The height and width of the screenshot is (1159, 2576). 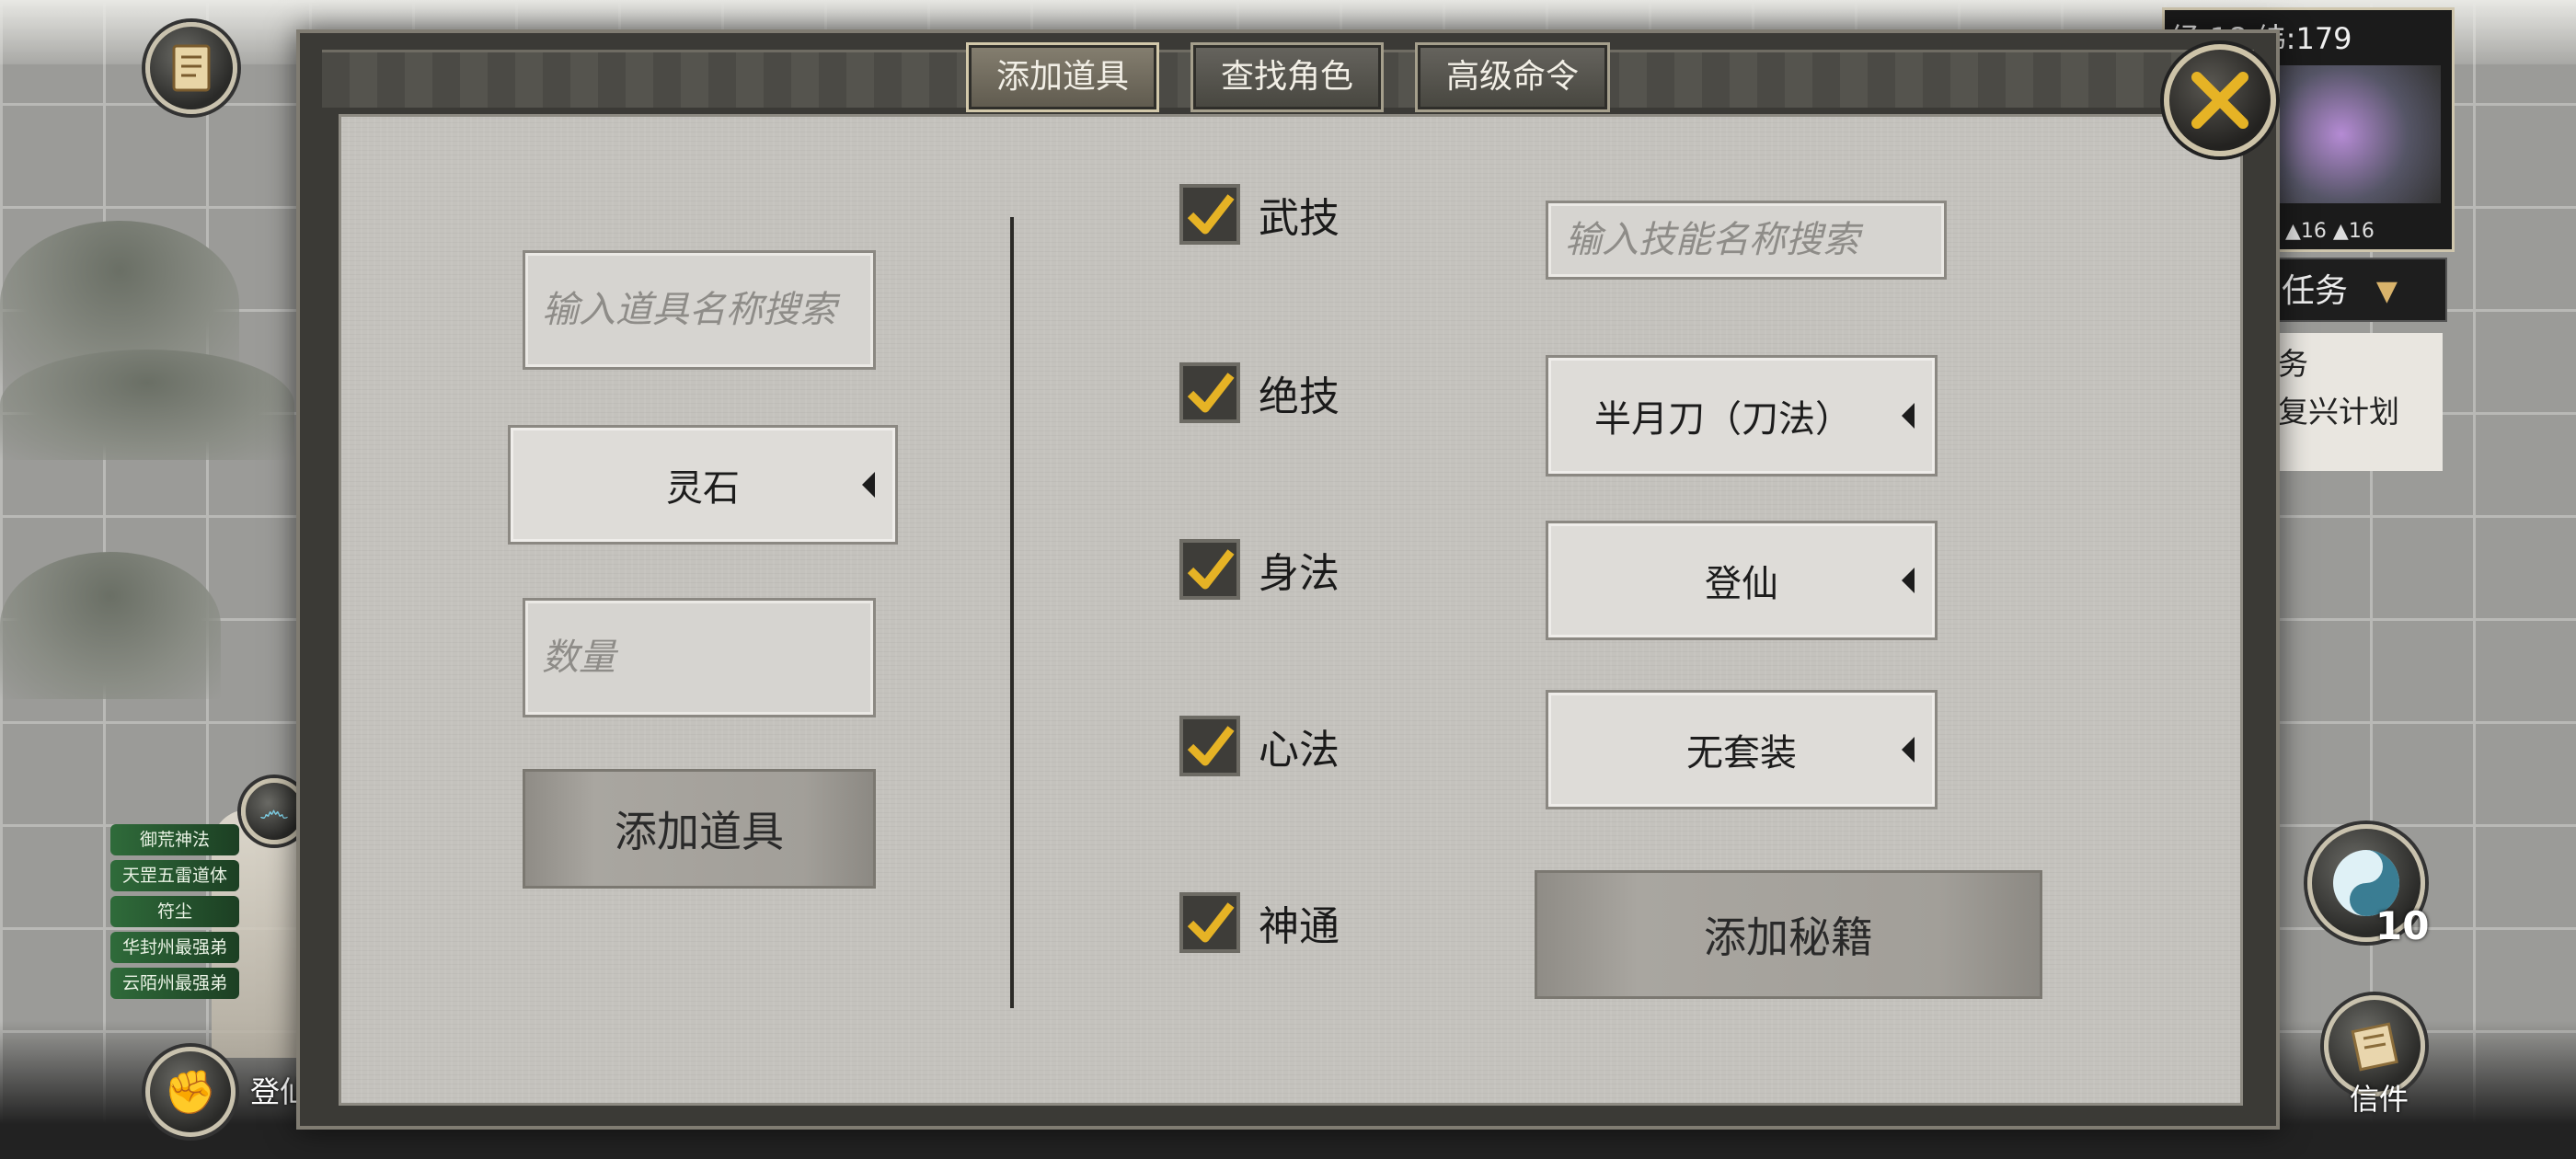 I want to click on taiji-count: 10, so click(x=2402, y=925).